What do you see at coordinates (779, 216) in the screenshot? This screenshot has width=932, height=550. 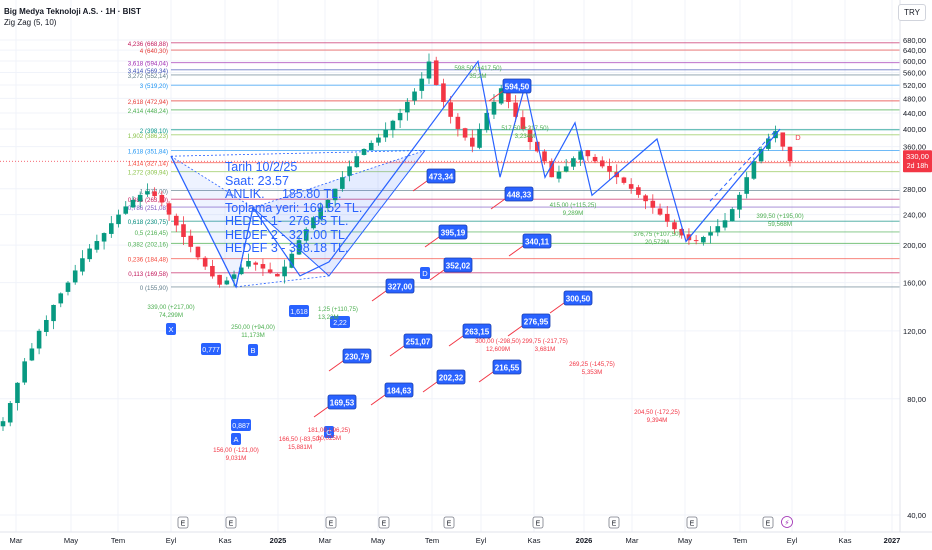 I see `pivot-label: 399,50 (+195,00)` at bounding box center [779, 216].